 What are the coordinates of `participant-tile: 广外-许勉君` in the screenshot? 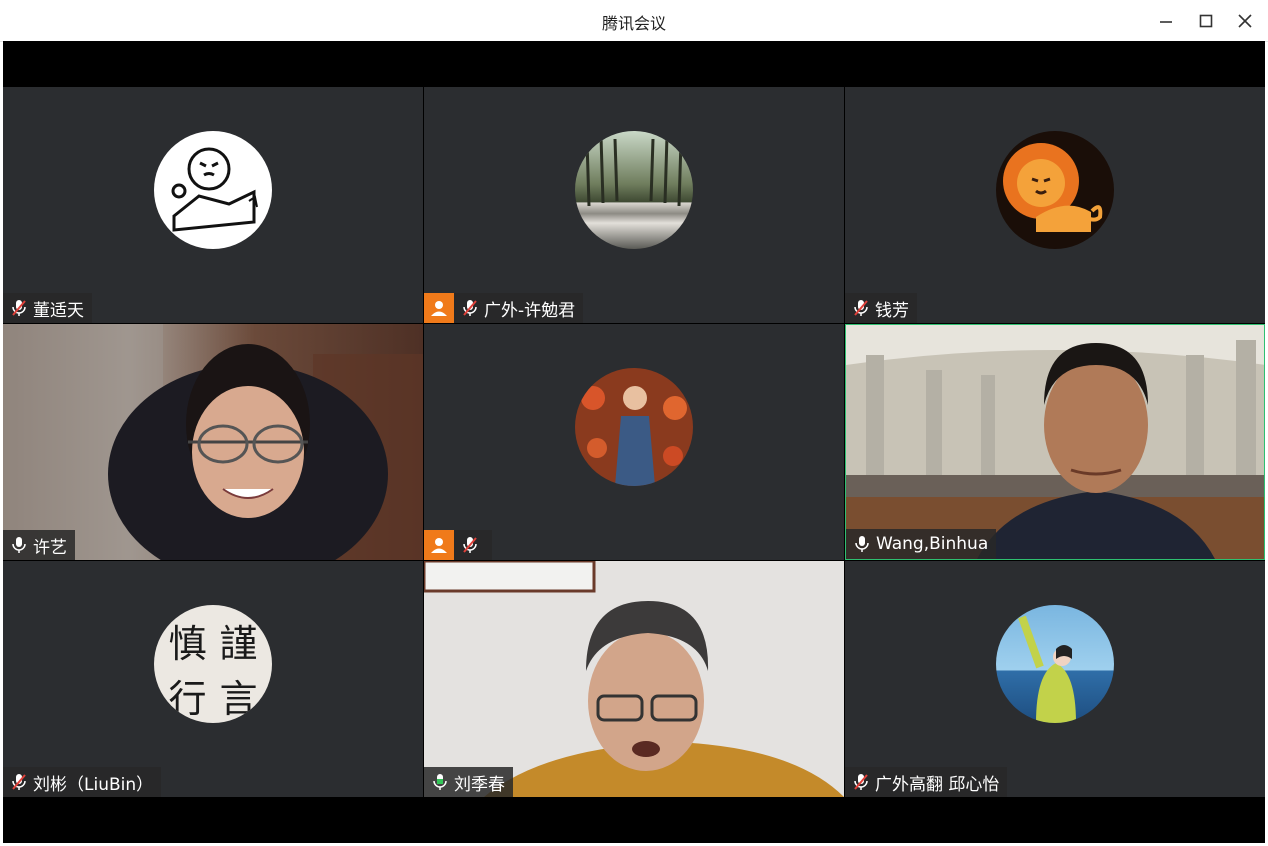 It's located at (634, 205).